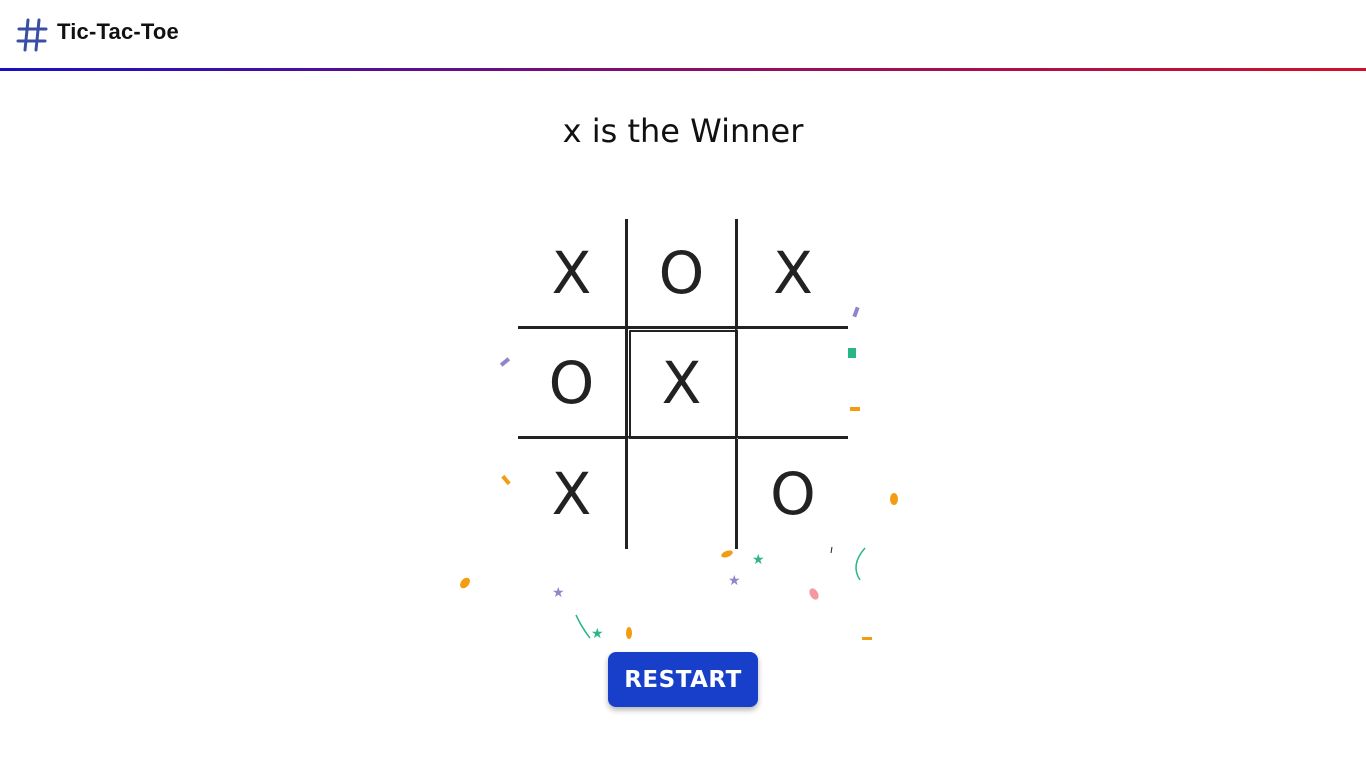 The height and width of the screenshot is (768, 1366). What do you see at coordinates (683, 34) in the screenshot?
I see `app-header: Tic-Tac-Toe` at bounding box center [683, 34].